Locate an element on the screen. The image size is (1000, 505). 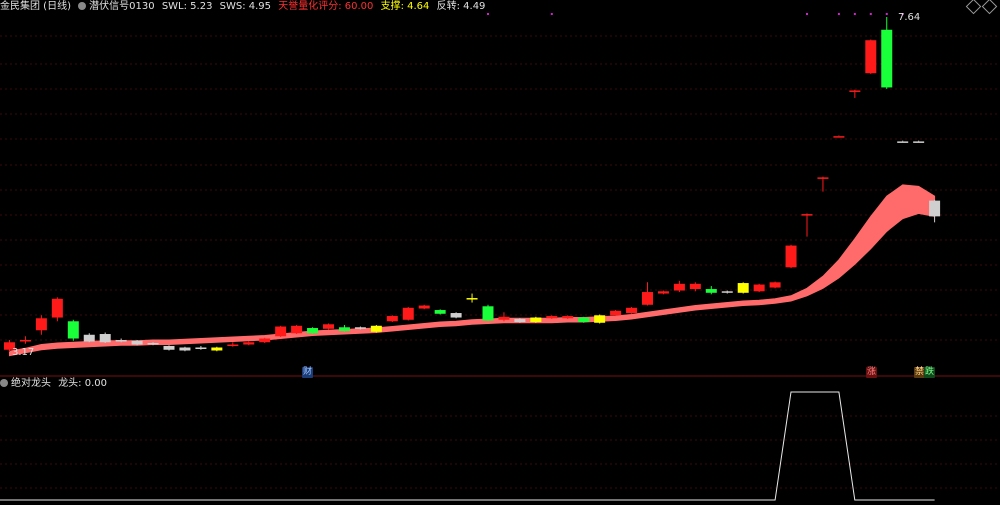
sub-settings-icon is located at coordinates (4, 383).